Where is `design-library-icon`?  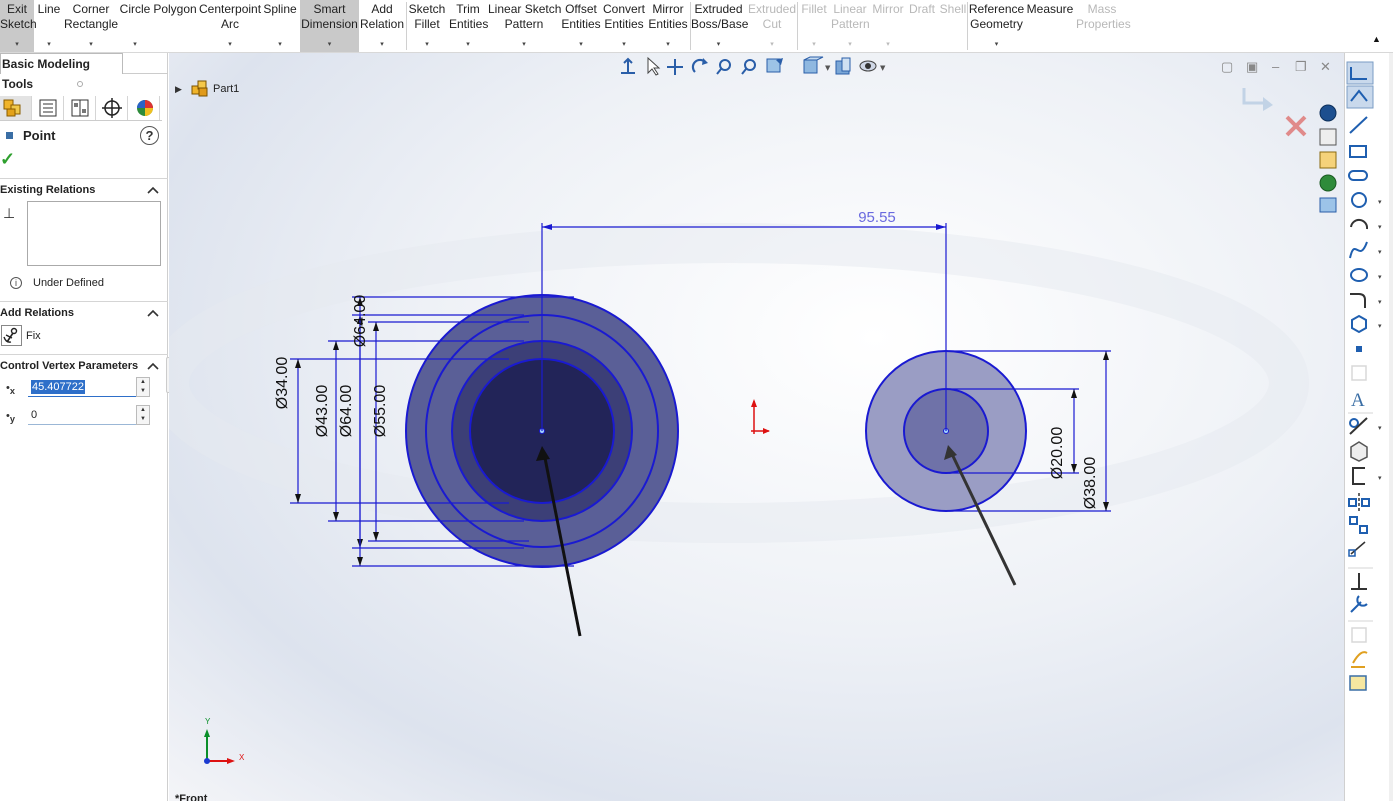 design-library-icon is located at coordinates (1328, 137).